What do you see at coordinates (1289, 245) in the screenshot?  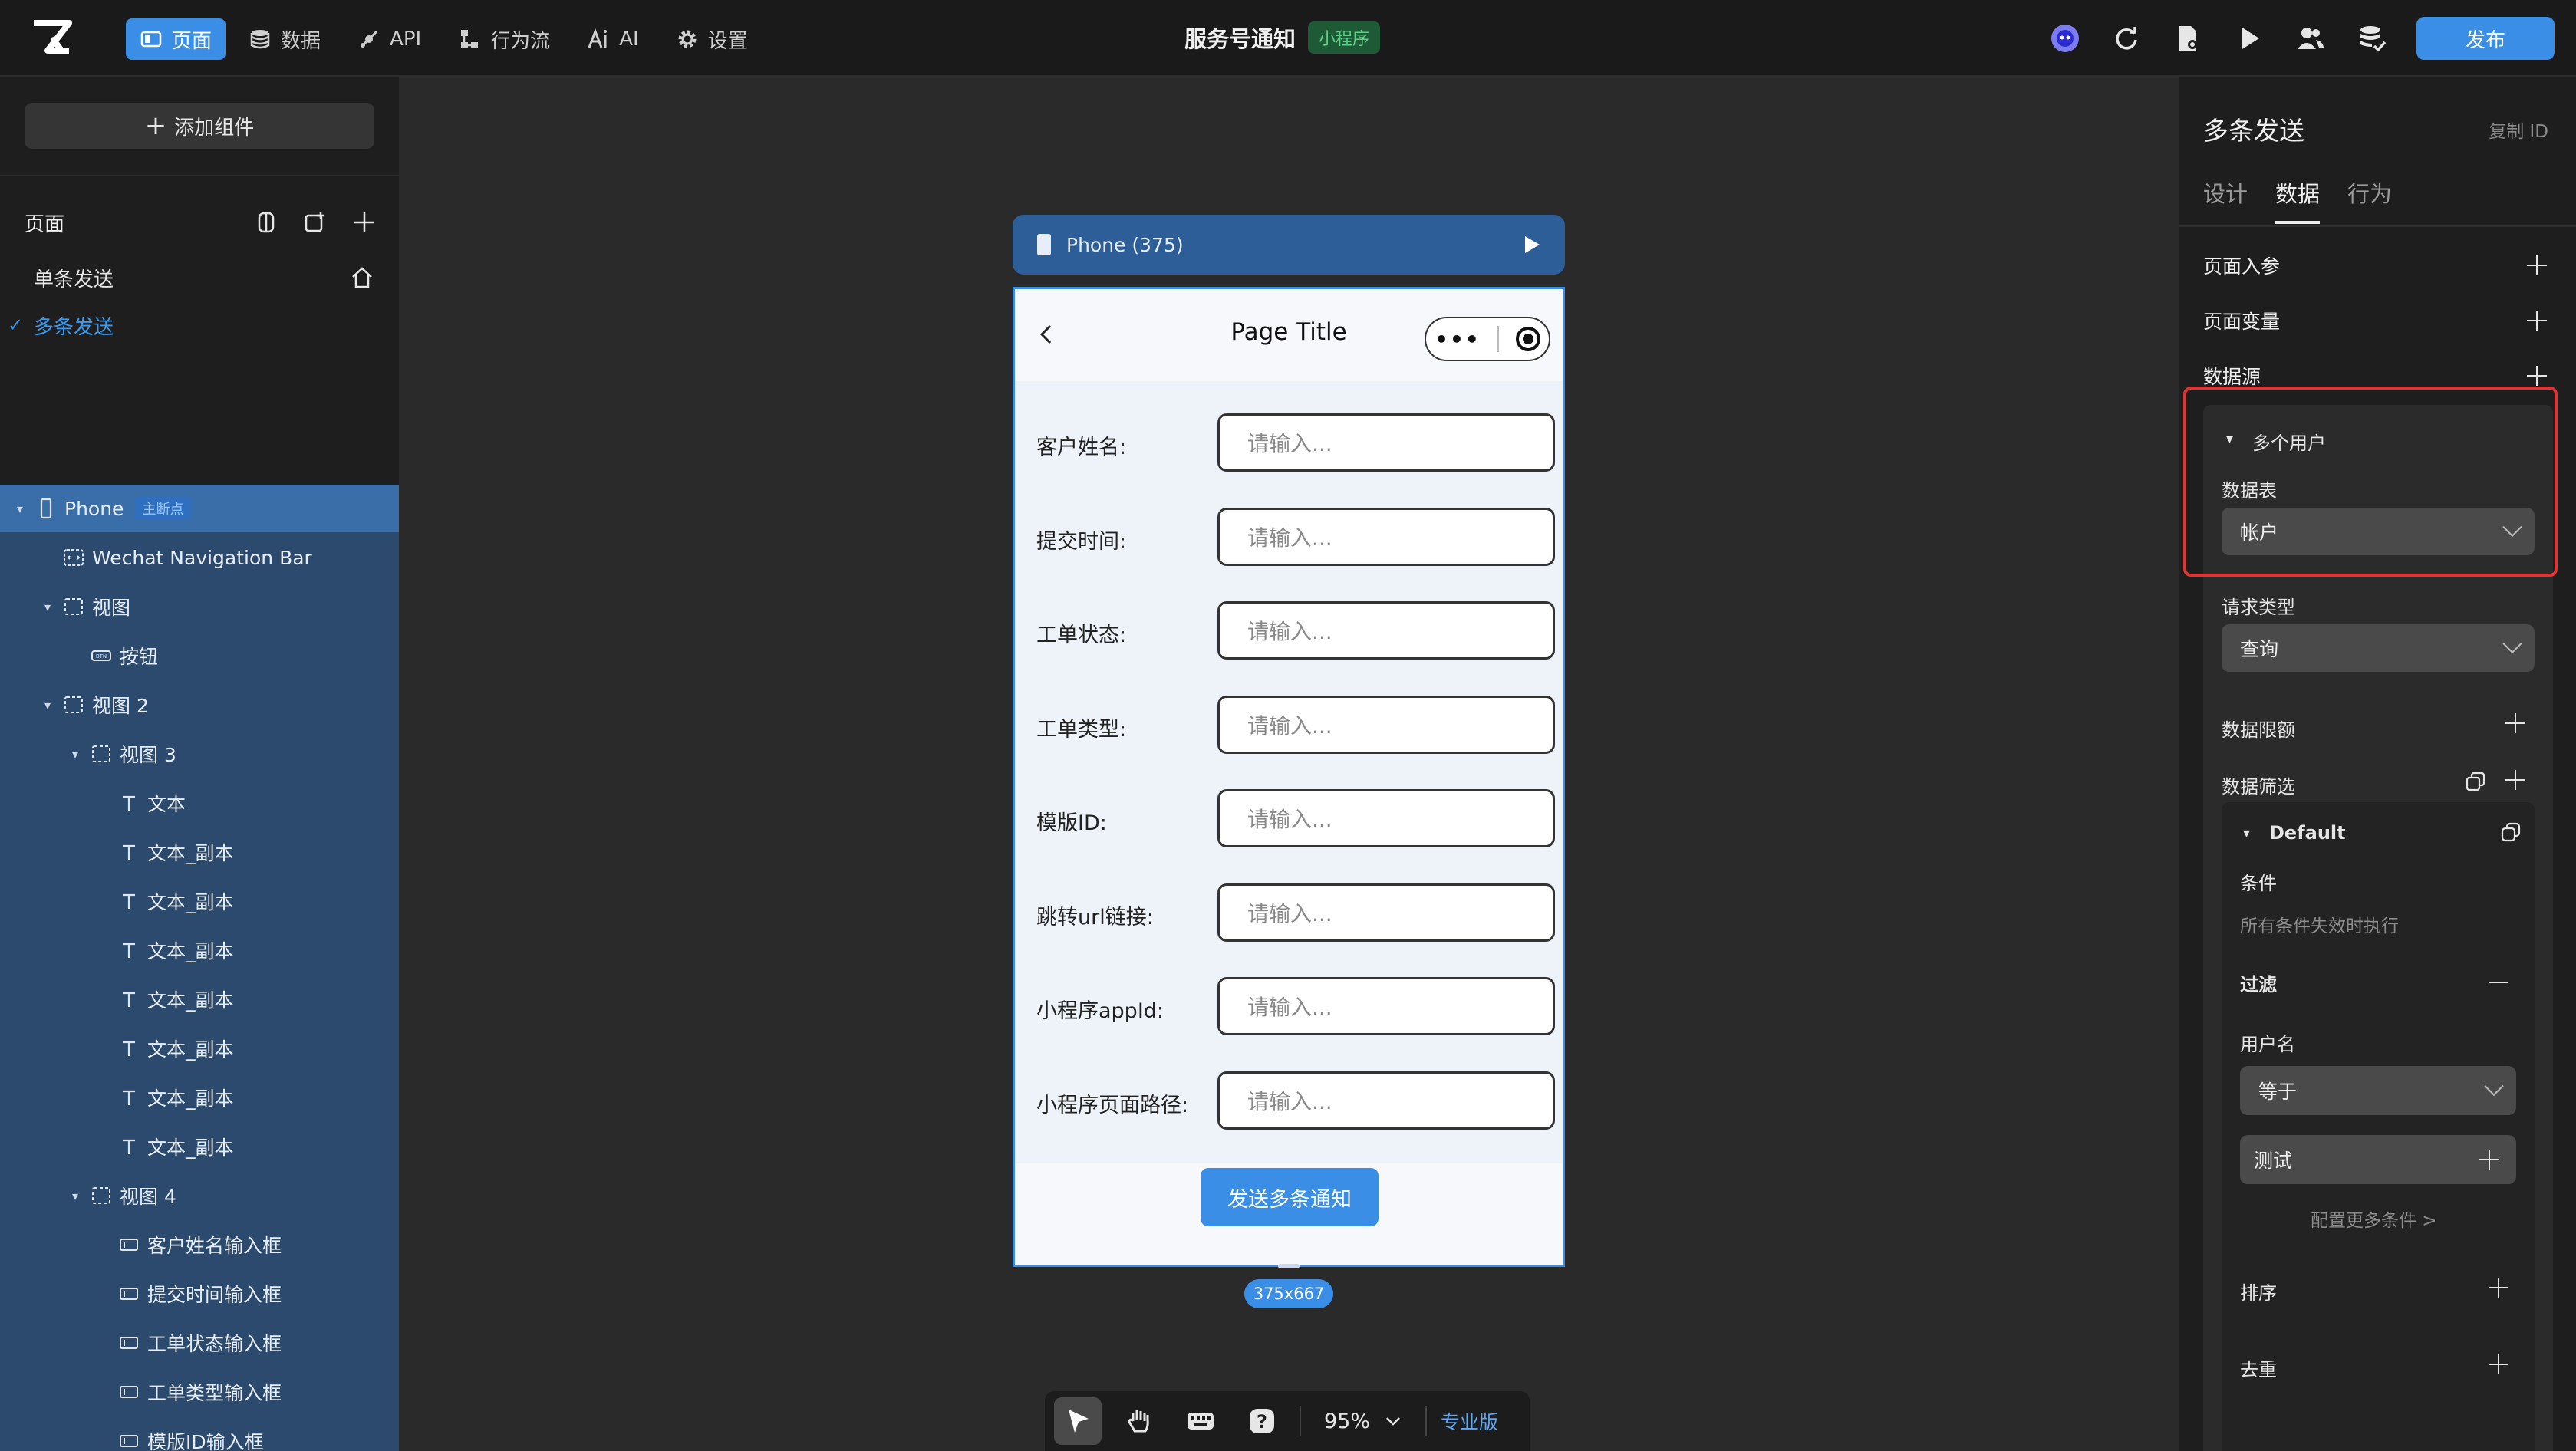 I see `device-header: Phone (375)` at bounding box center [1289, 245].